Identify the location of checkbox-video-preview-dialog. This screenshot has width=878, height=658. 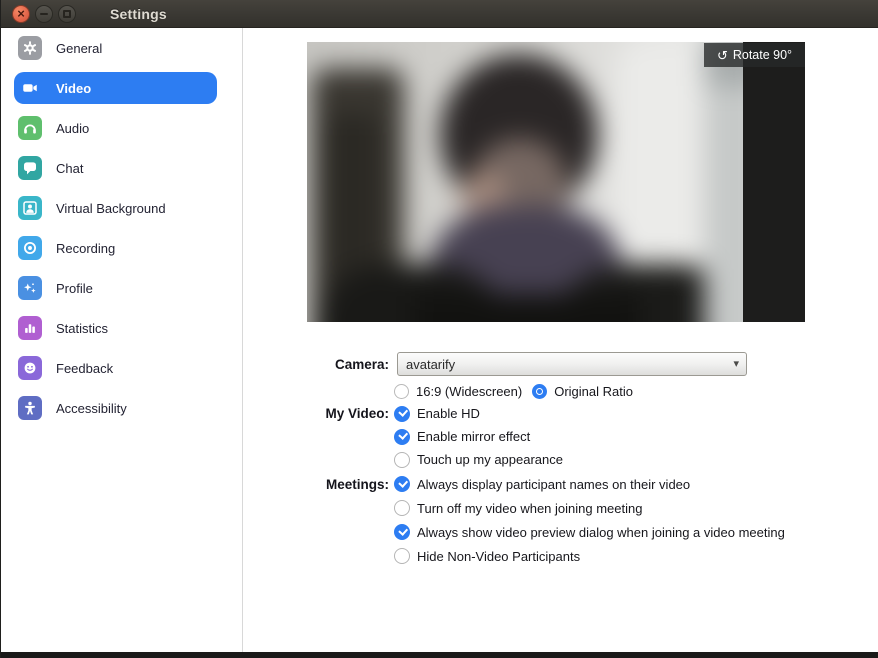
(402, 532).